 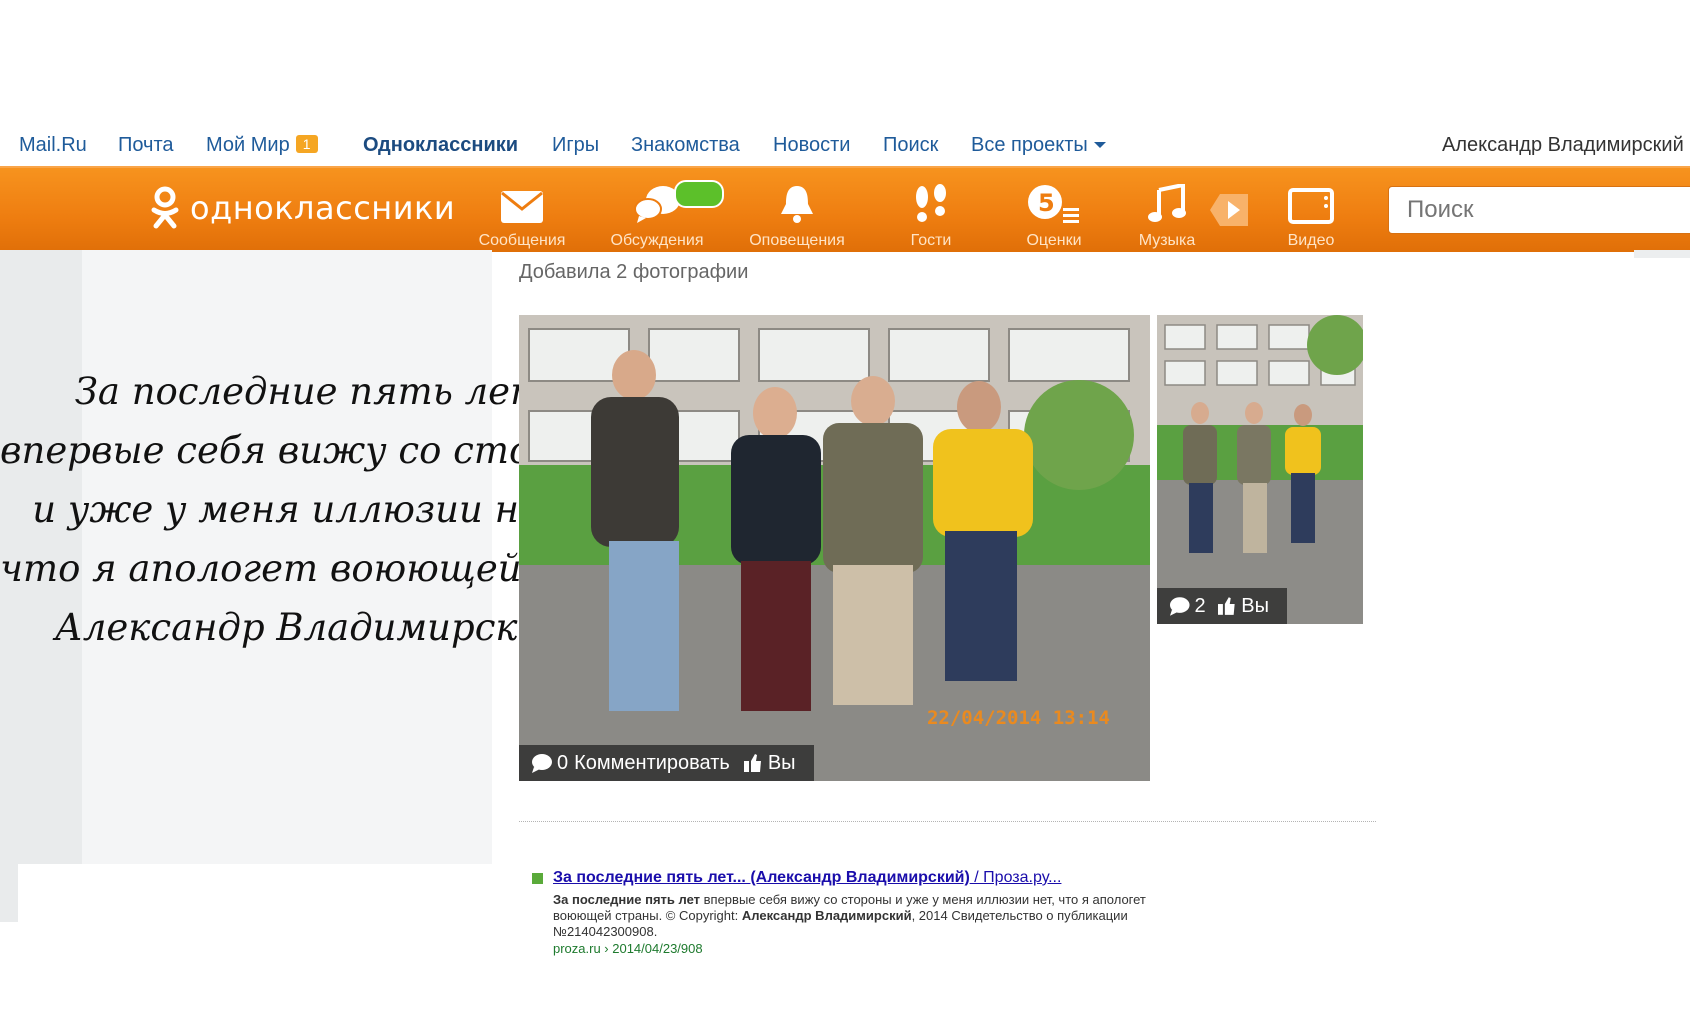 I want to click on side-photo-actions: 2 Вы, so click(x=1222, y=606).